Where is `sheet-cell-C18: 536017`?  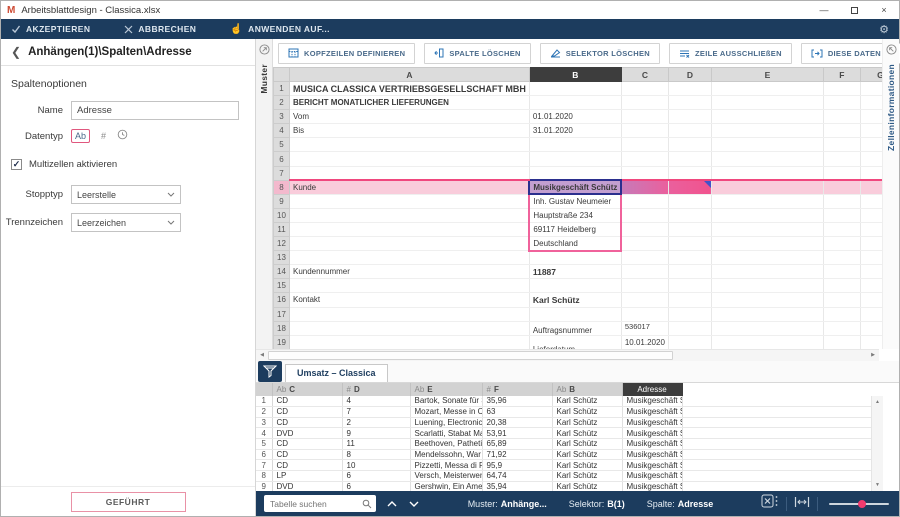 sheet-cell-C18: 536017 is located at coordinates (645, 328).